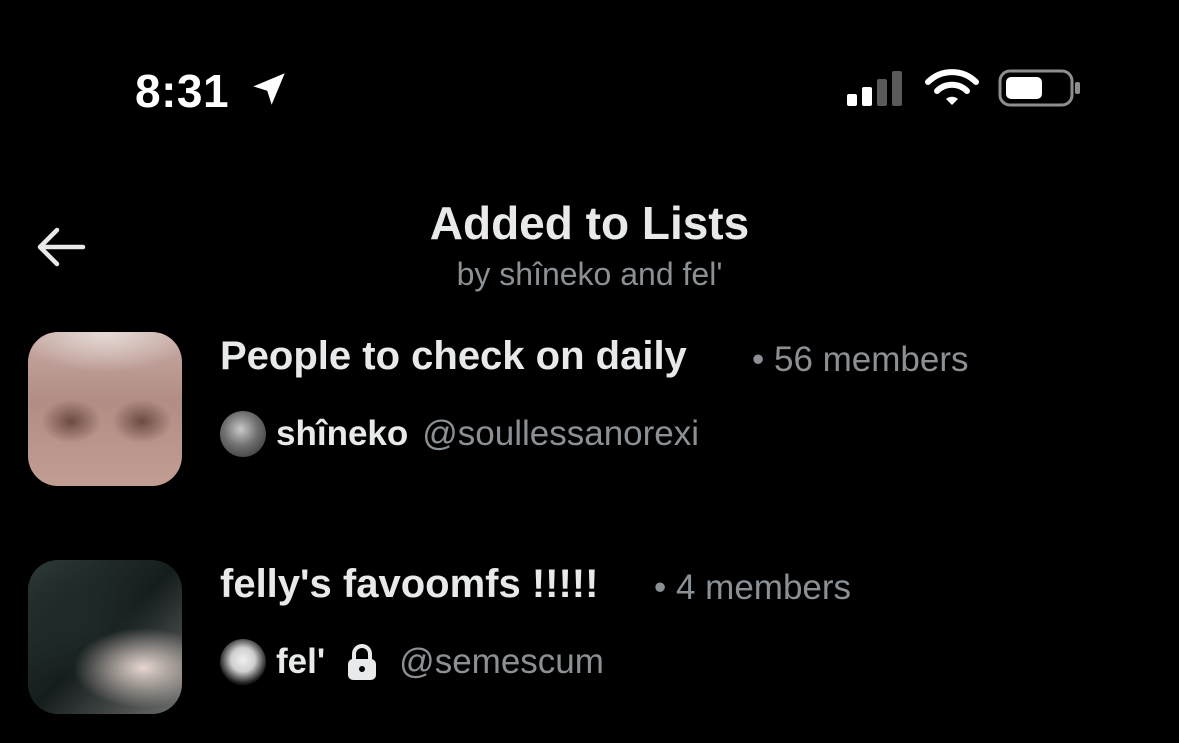  I want to click on owner-name: fel', so click(301, 661).